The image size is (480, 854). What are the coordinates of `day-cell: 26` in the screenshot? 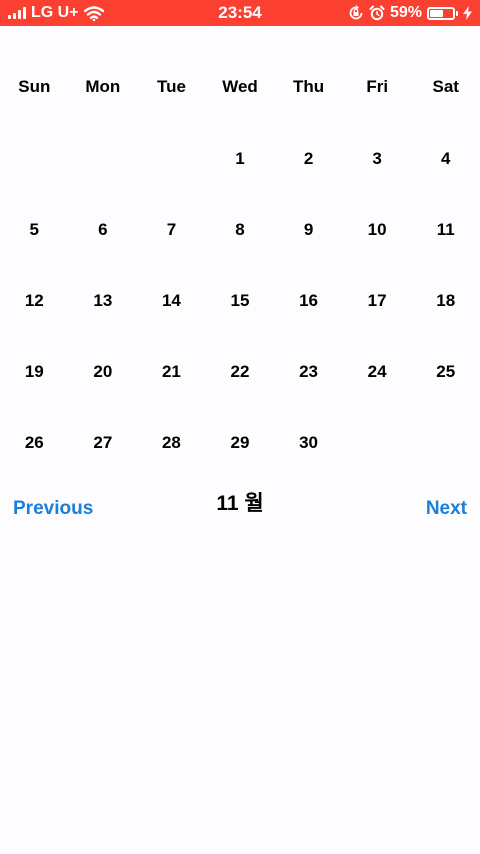 It's located at (34, 443).